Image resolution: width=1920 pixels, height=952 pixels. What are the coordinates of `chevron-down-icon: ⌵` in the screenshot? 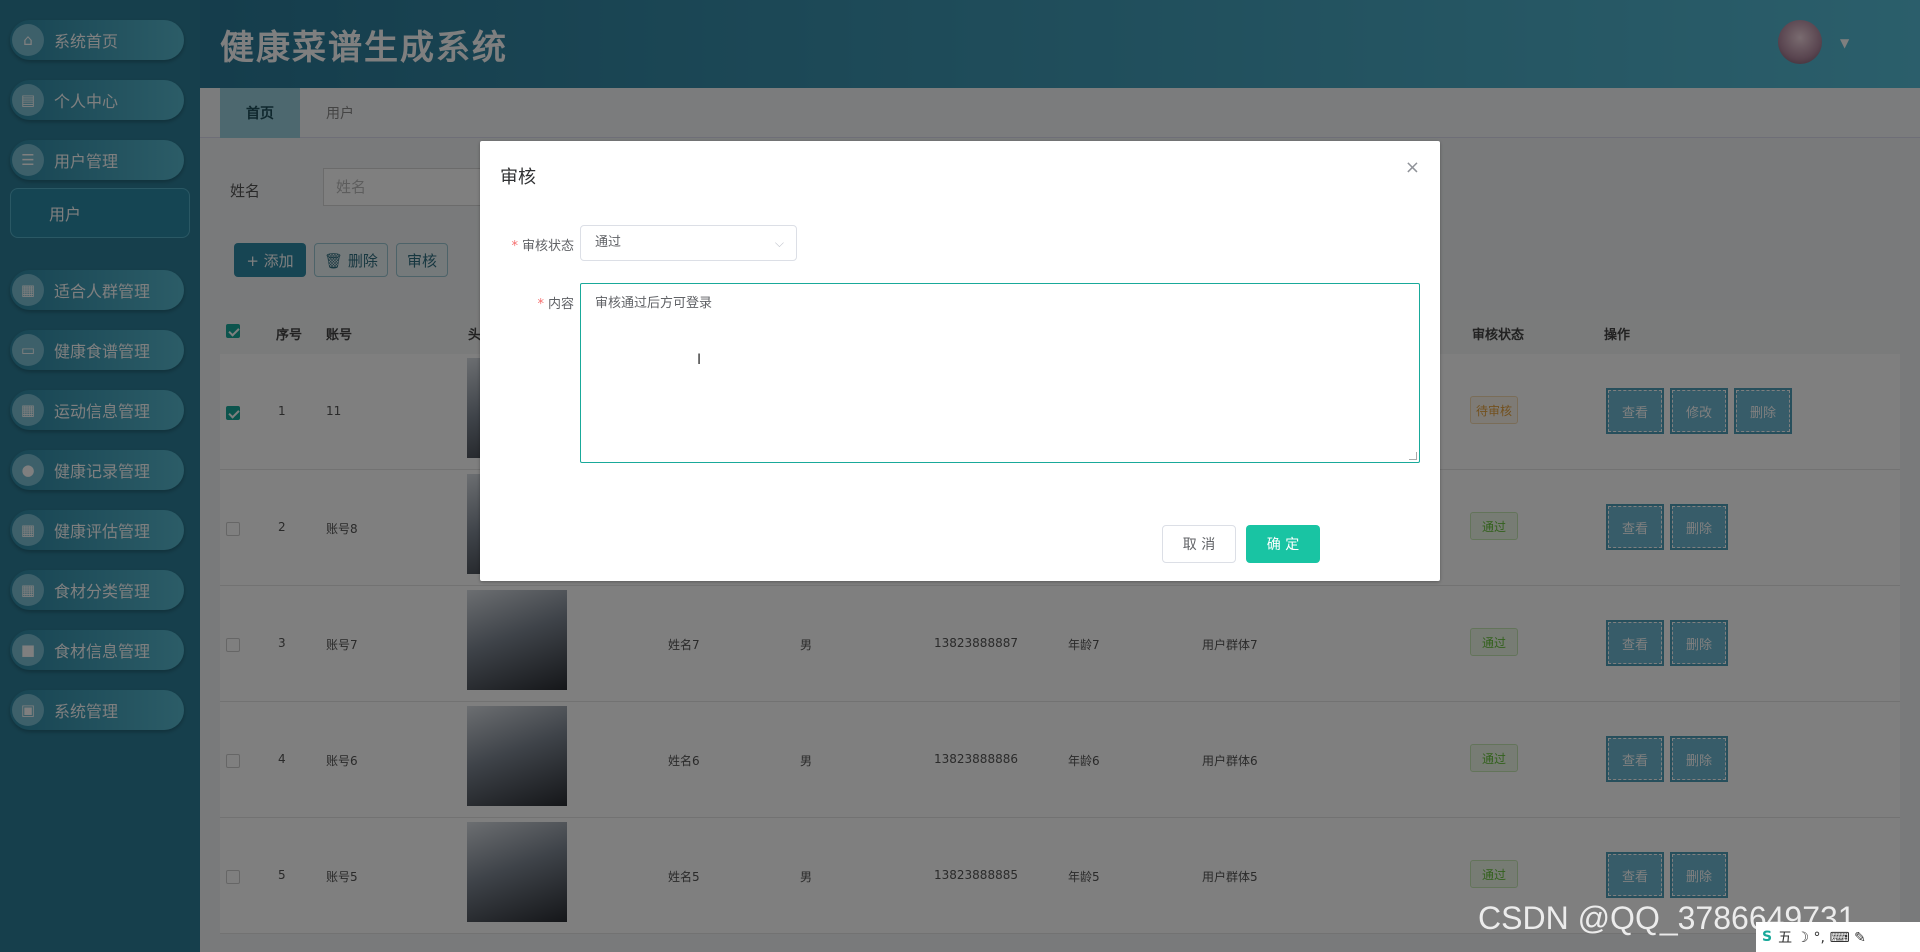 It's located at (779, 243).